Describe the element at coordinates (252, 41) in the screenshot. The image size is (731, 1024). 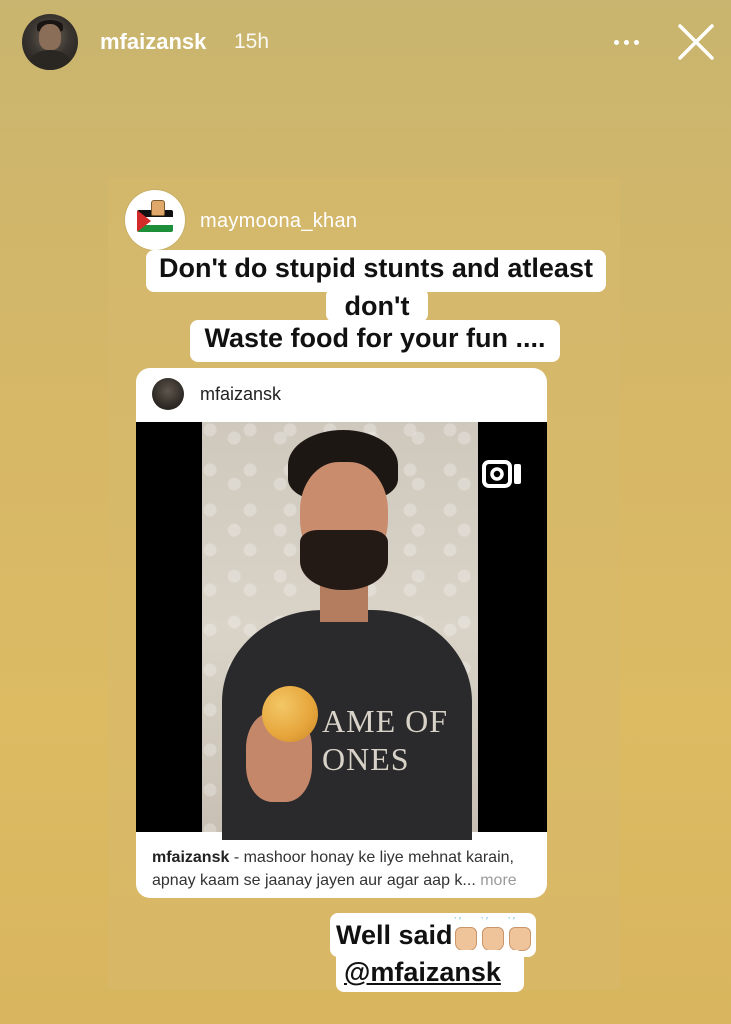
I see `story-timestamp: 15h` at that location.